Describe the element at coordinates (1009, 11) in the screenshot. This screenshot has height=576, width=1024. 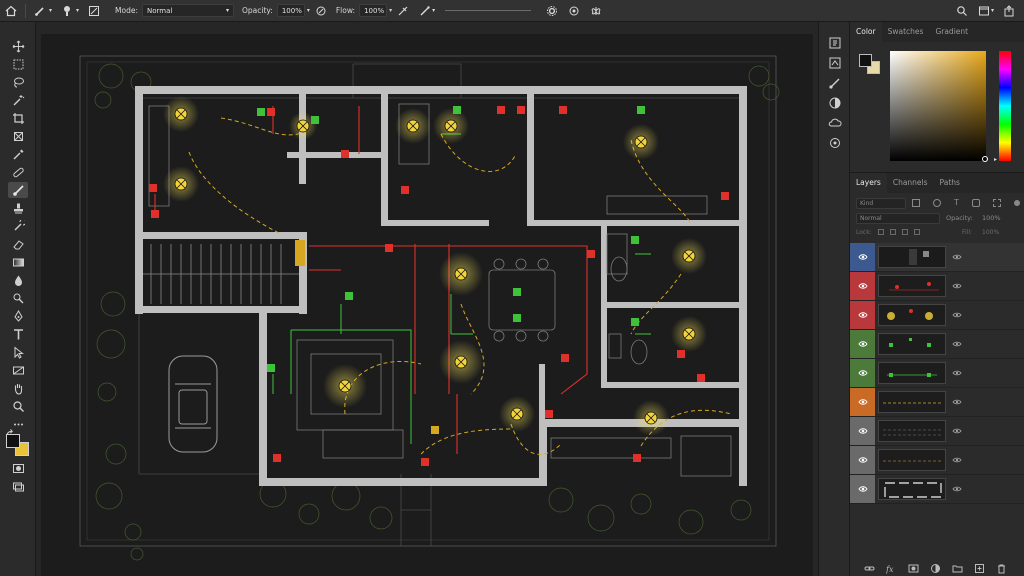
I see `share-button` at that location.